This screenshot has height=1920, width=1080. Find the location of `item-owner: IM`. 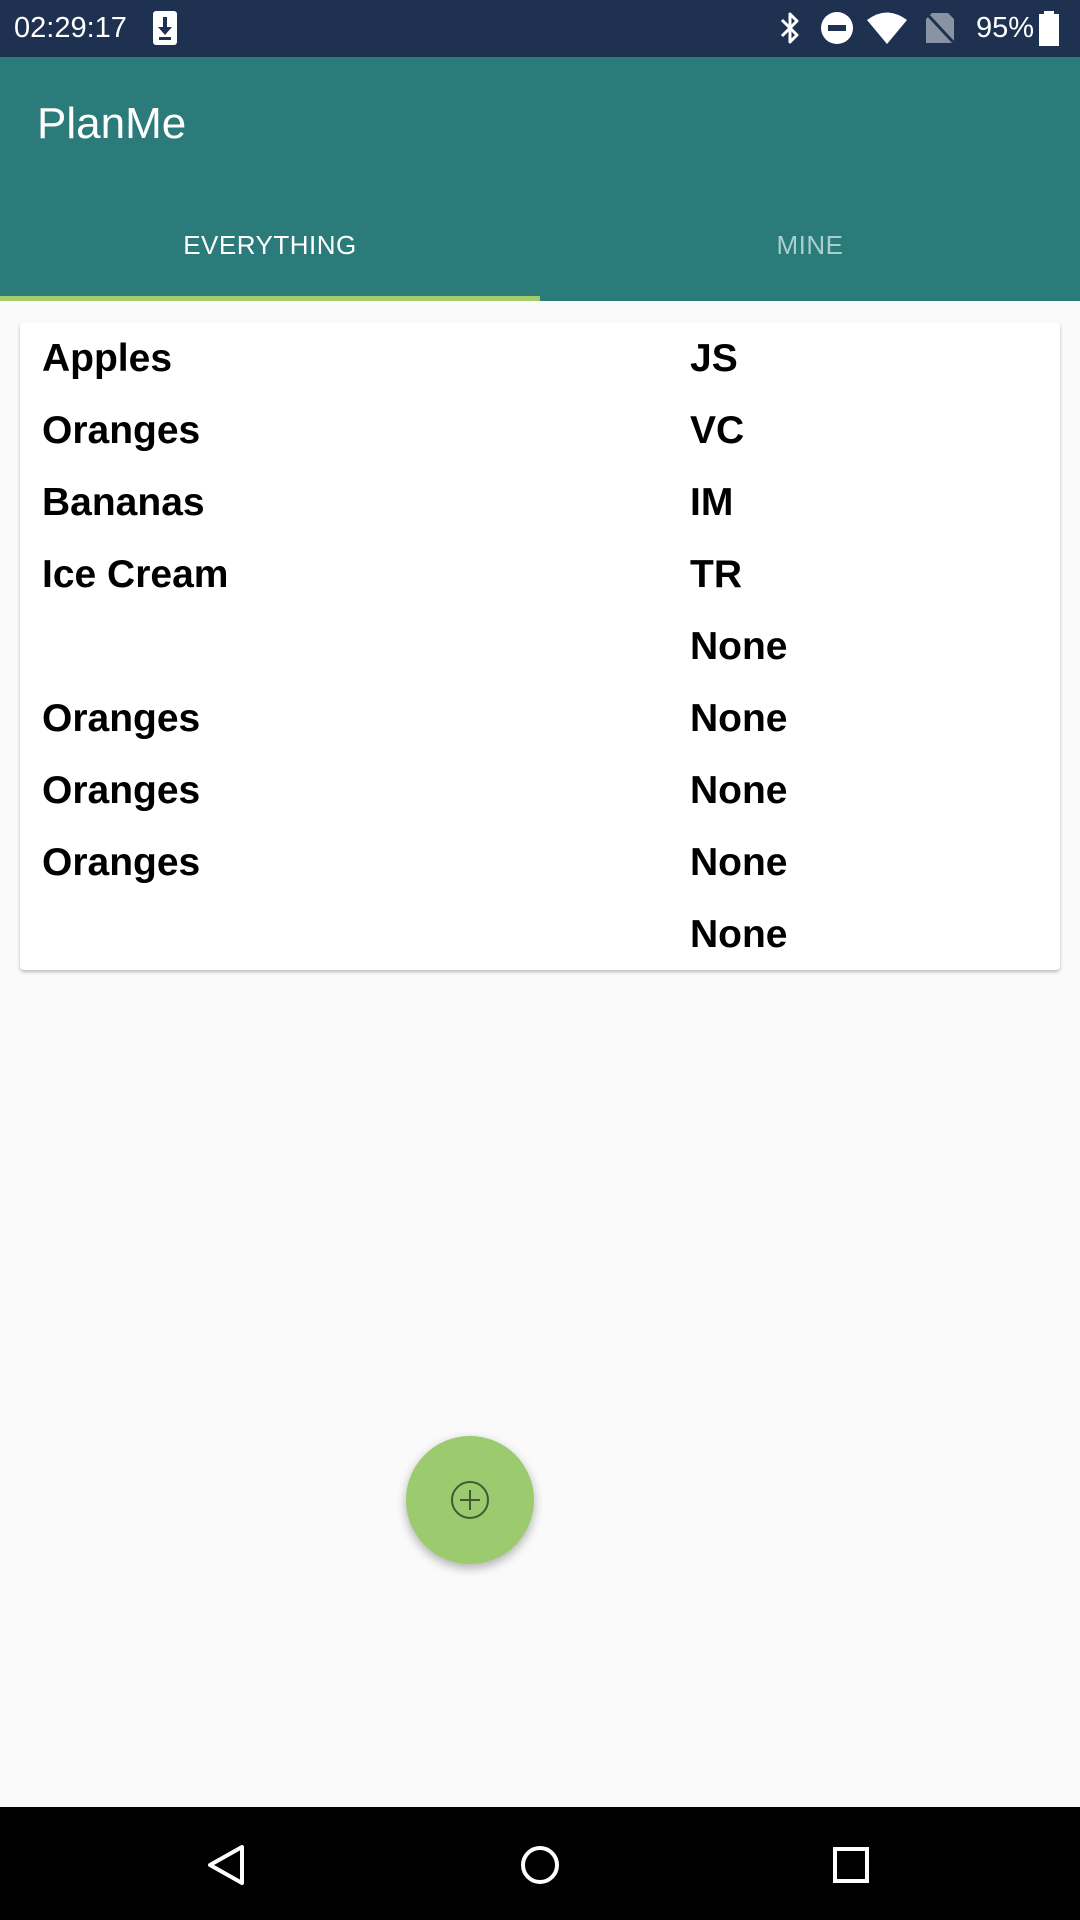

item-owner: IM is located at coordinates (712, 502).